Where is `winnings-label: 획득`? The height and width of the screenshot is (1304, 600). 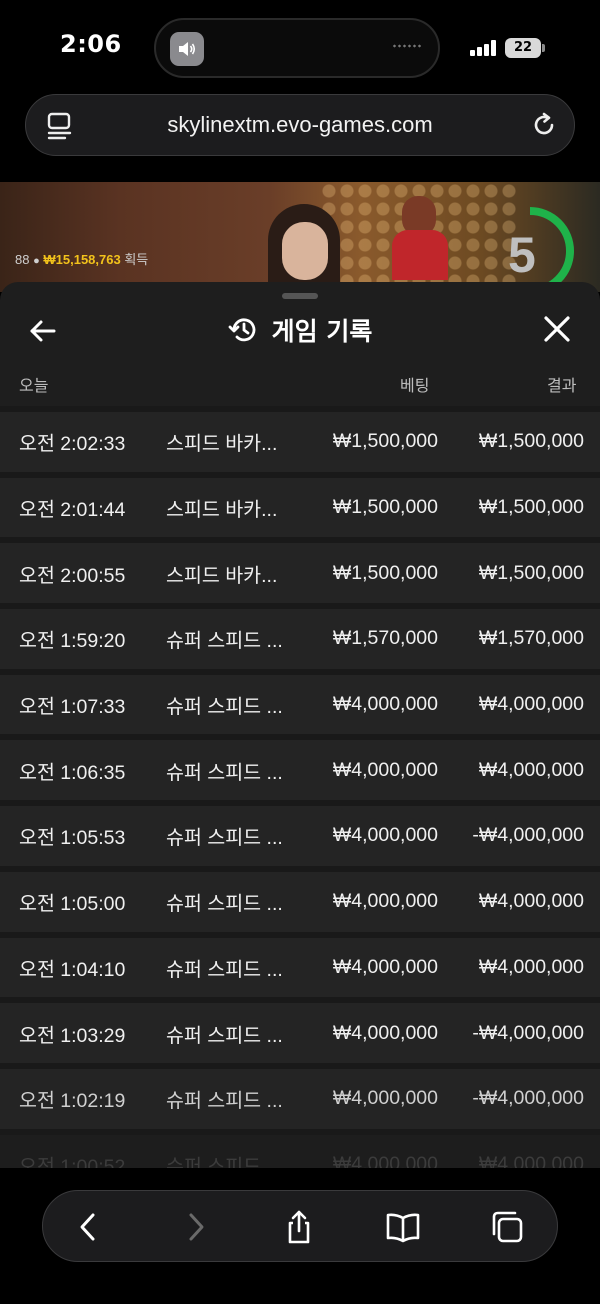
winnings-label: 획득 is located at coordinates (136, 259).